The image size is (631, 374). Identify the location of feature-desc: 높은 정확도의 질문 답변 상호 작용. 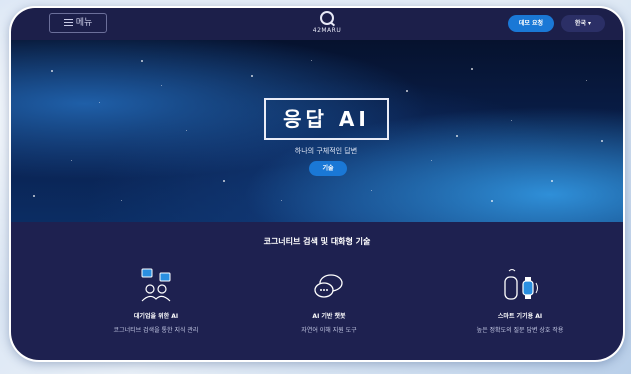
(520, 330).